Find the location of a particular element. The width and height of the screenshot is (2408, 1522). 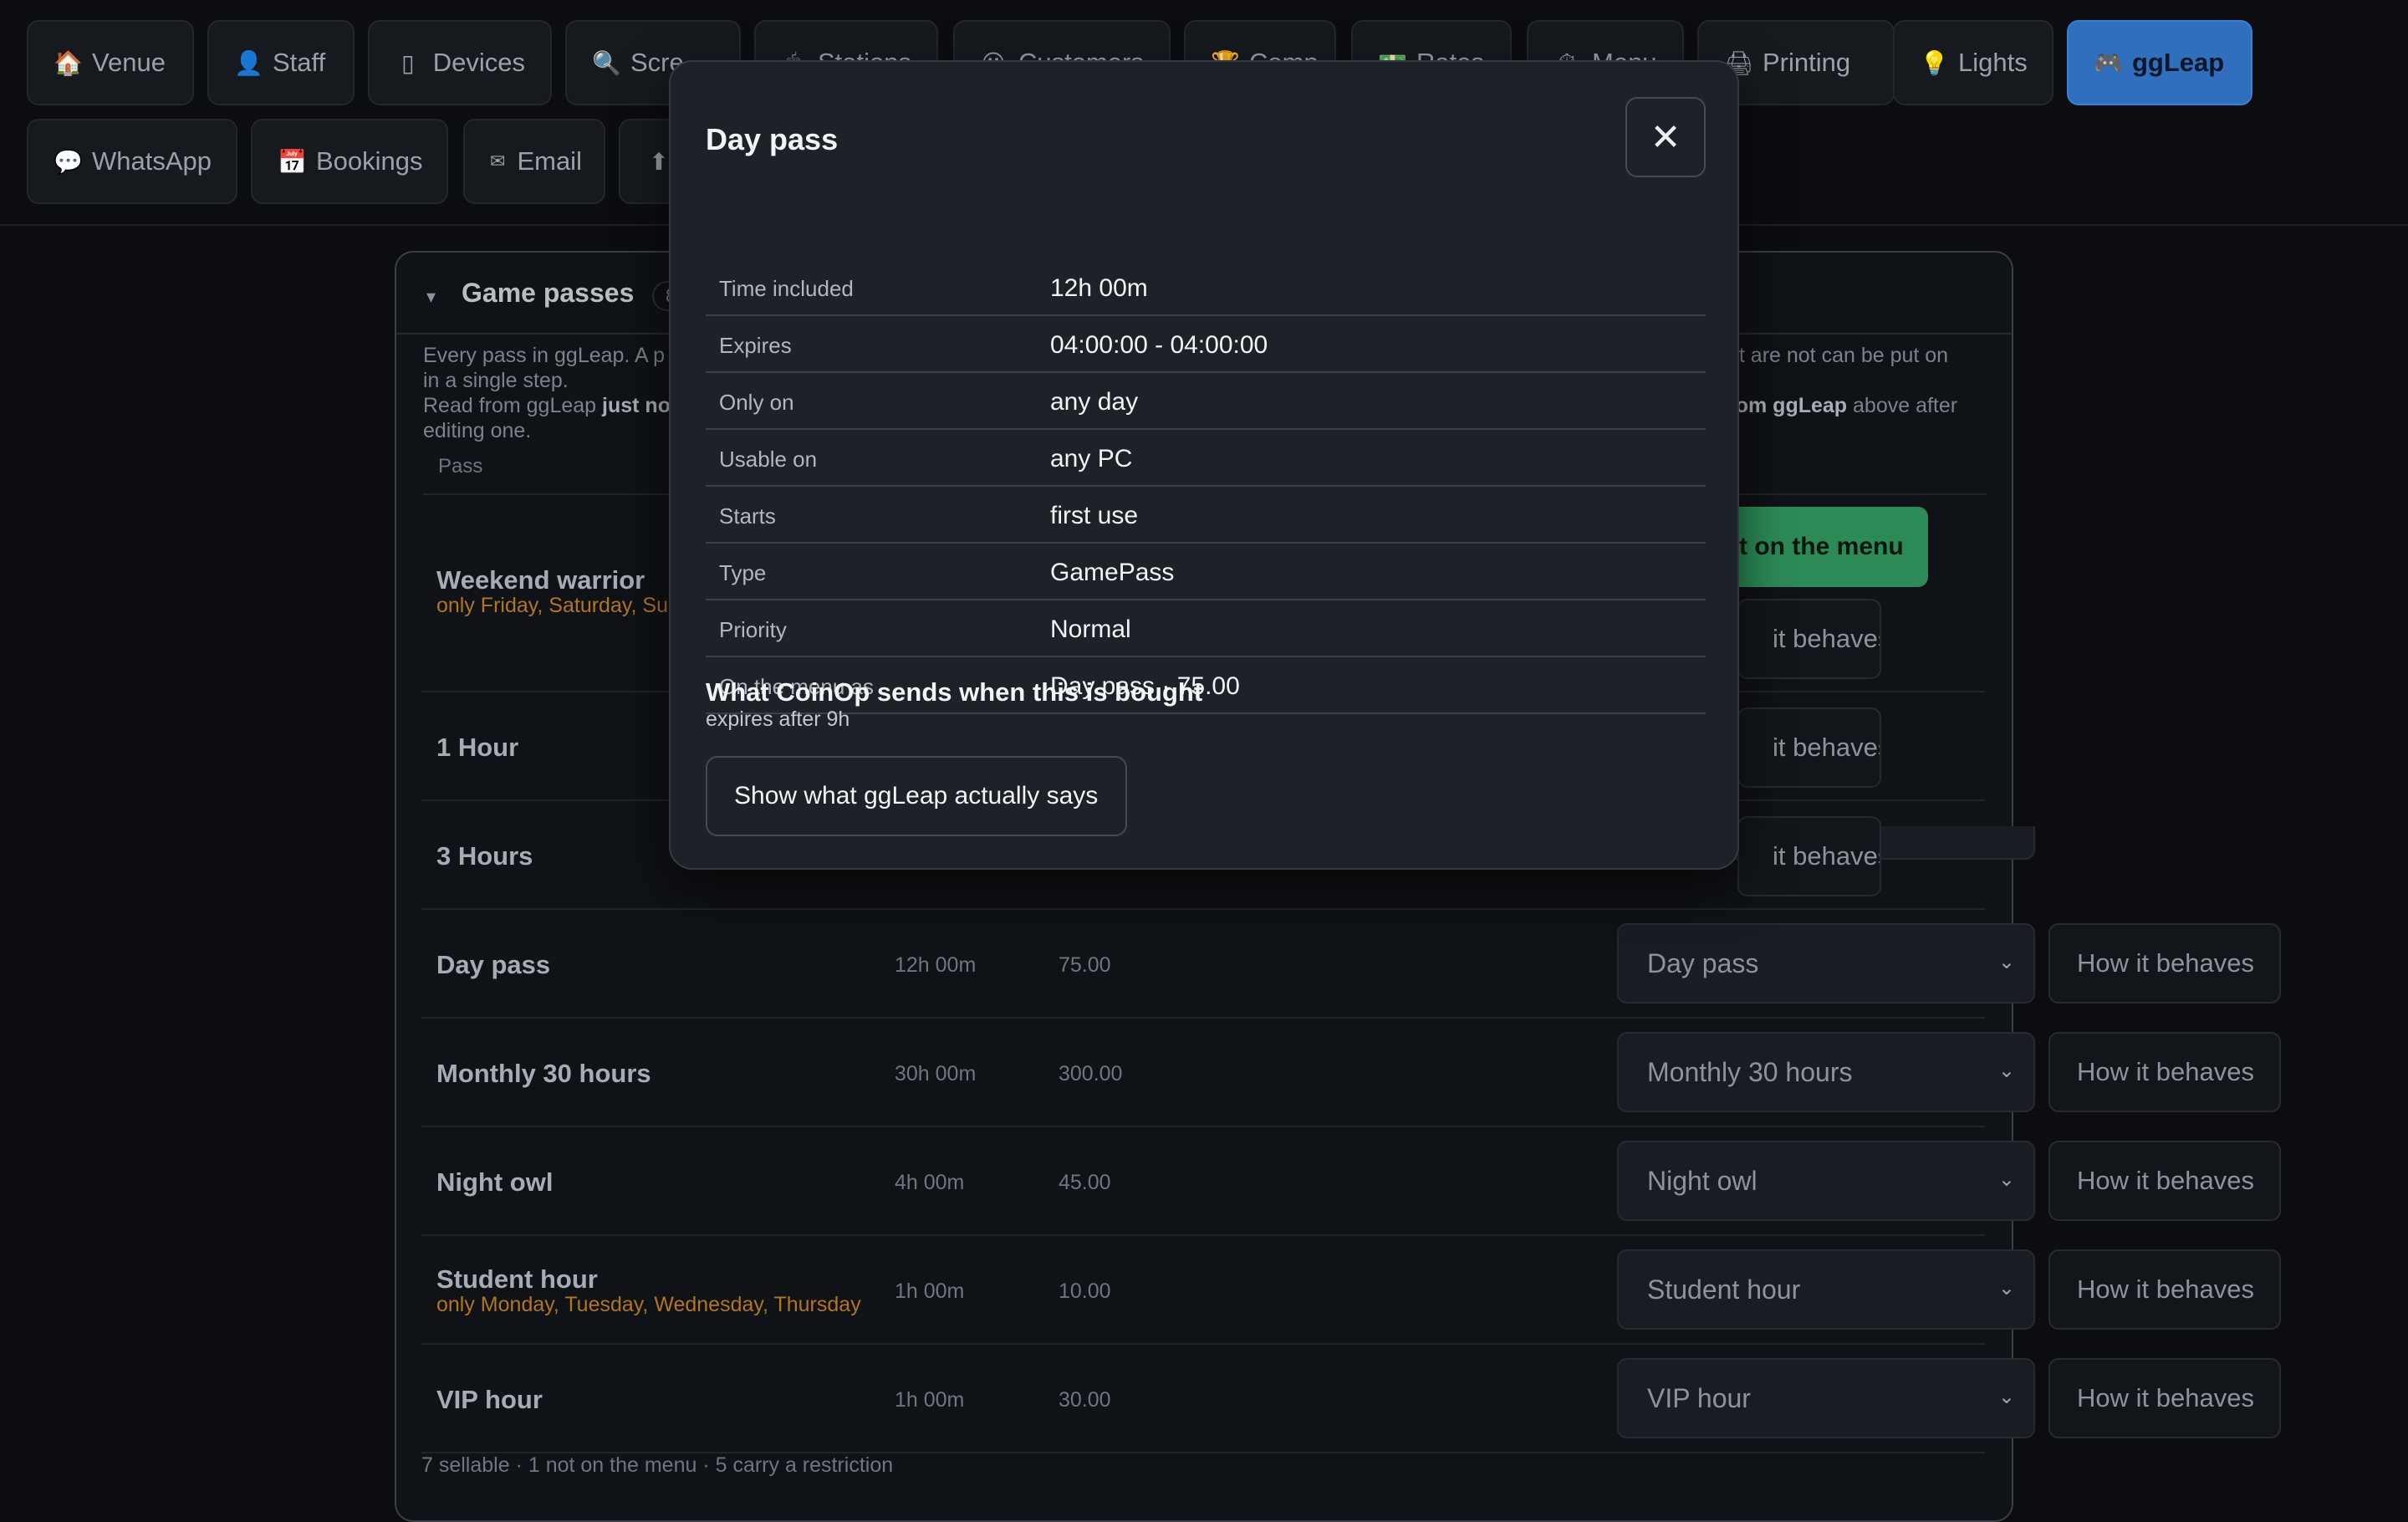

select-value: VIP hour is located at coordinates (1699, 1397).